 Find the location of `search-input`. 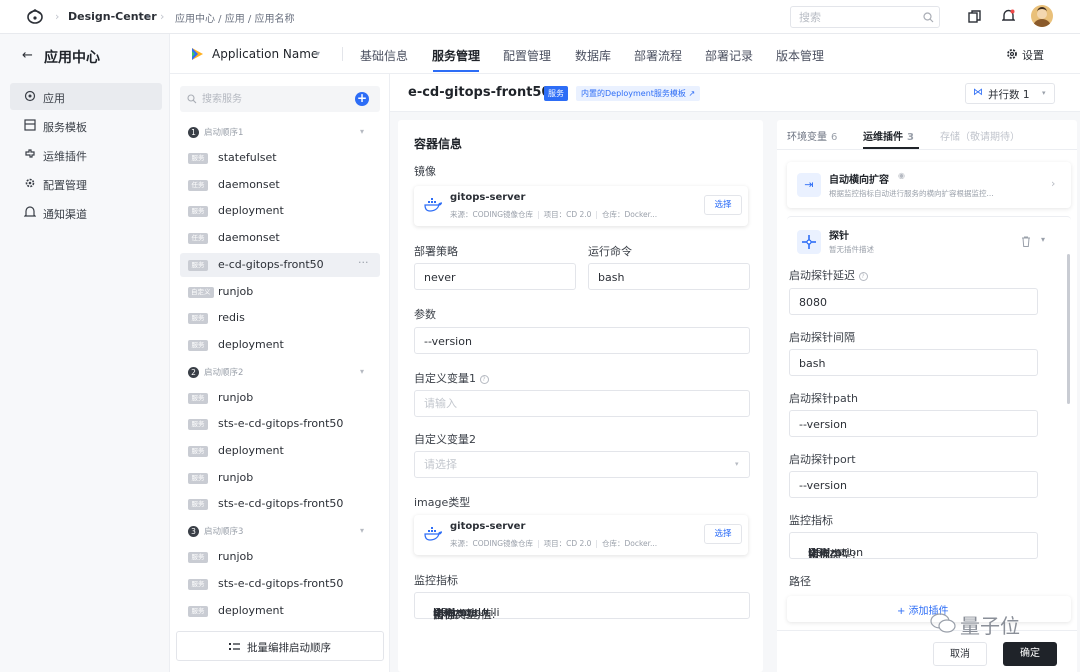

search-input is located at coordinates (851, 17).